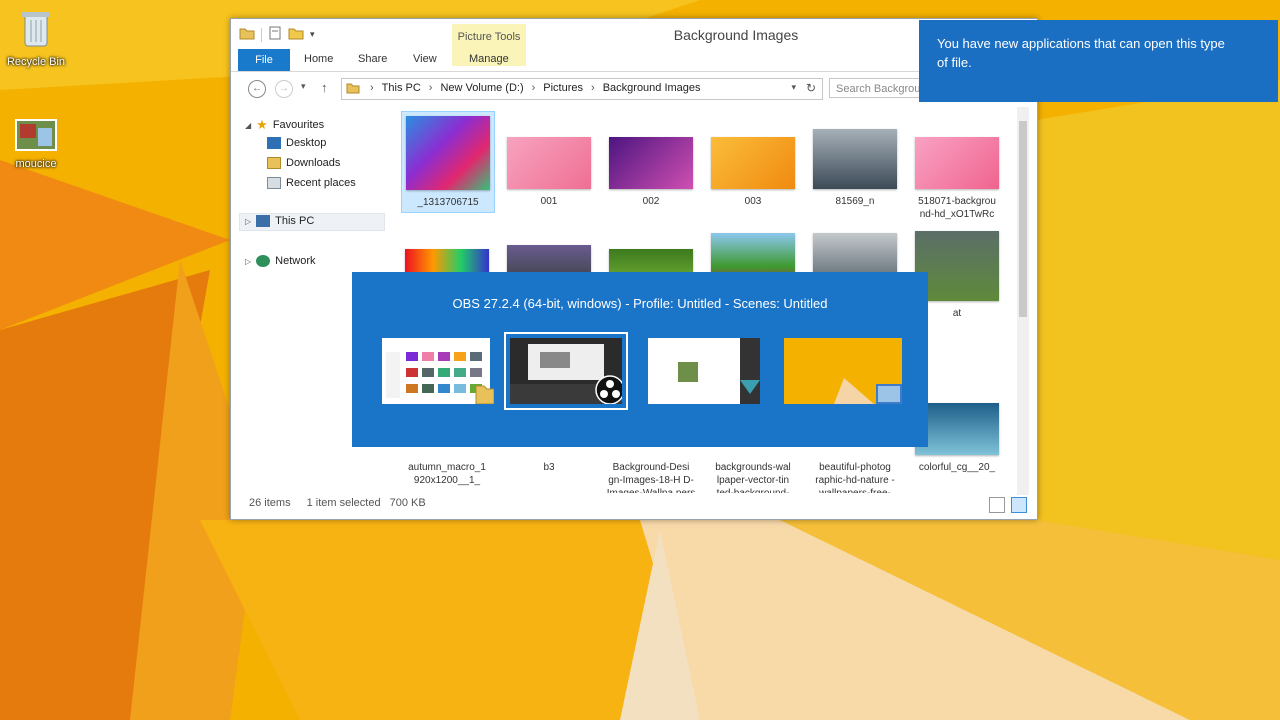 This screenshot has height=720, width=1280. What do you see at coordinates (793, 87) in the screenshot?
I see `address-dropdown-icon: ▾` at bounding box center [793, 87].